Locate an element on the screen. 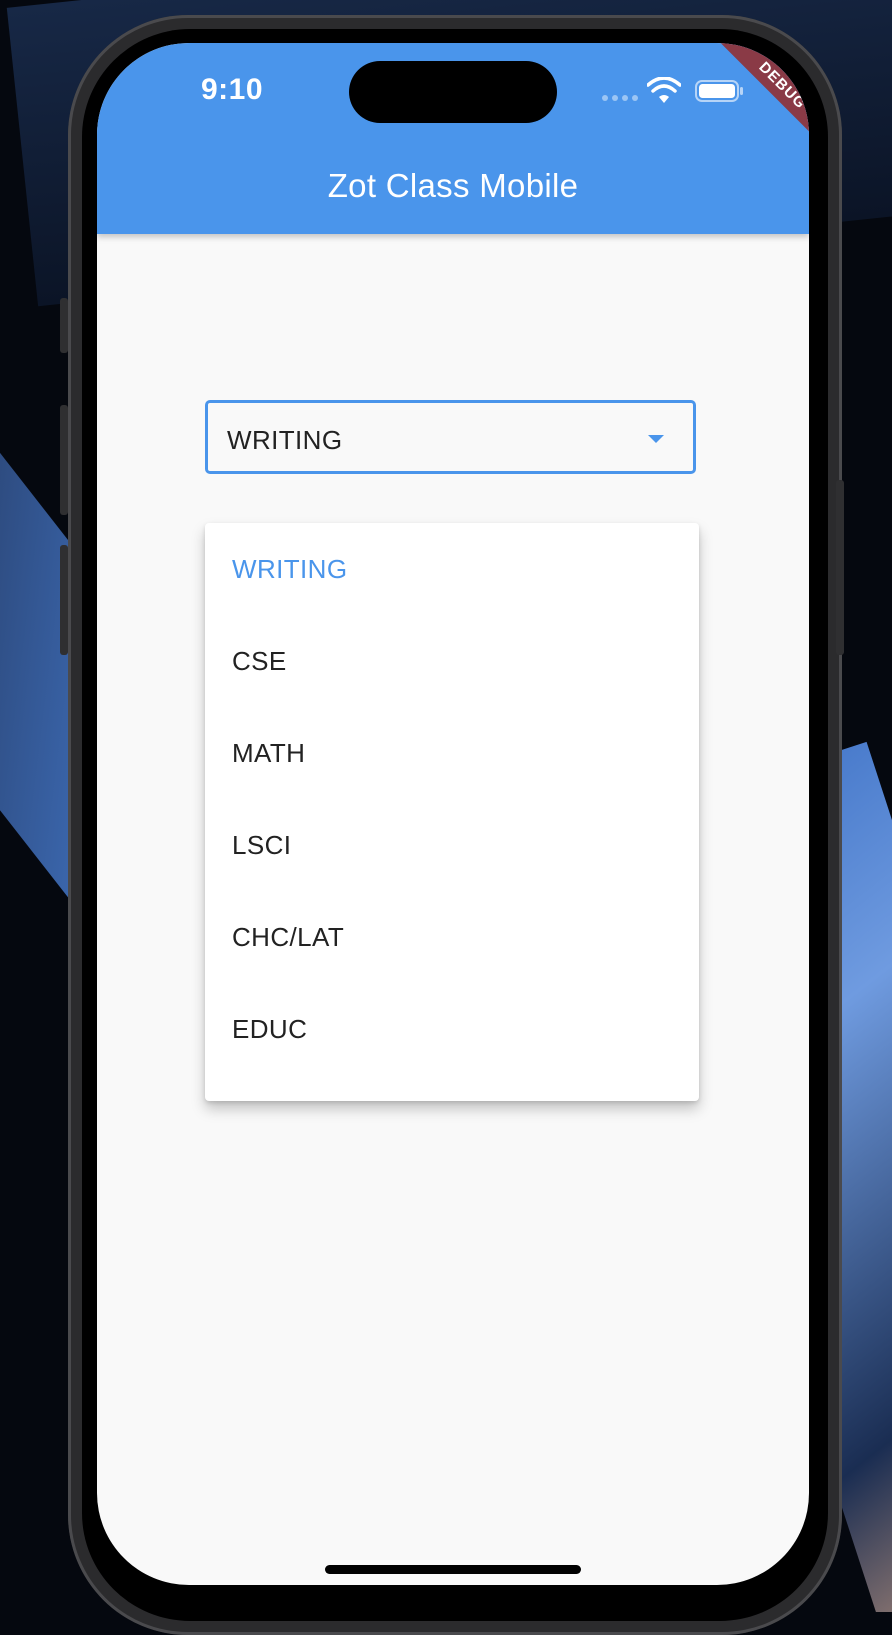  caret-down-icon is located at coordinates (656, 439).